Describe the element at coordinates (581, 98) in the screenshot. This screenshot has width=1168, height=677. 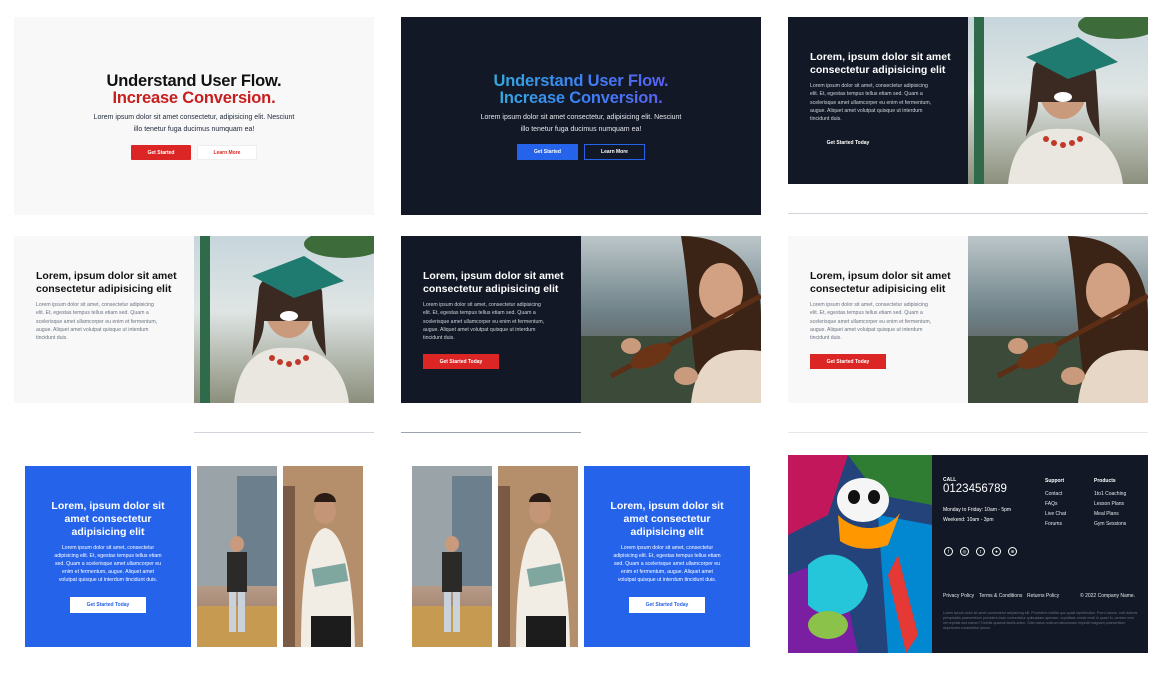
I see `hero-title-line2: Increase Conversion.` at that location.